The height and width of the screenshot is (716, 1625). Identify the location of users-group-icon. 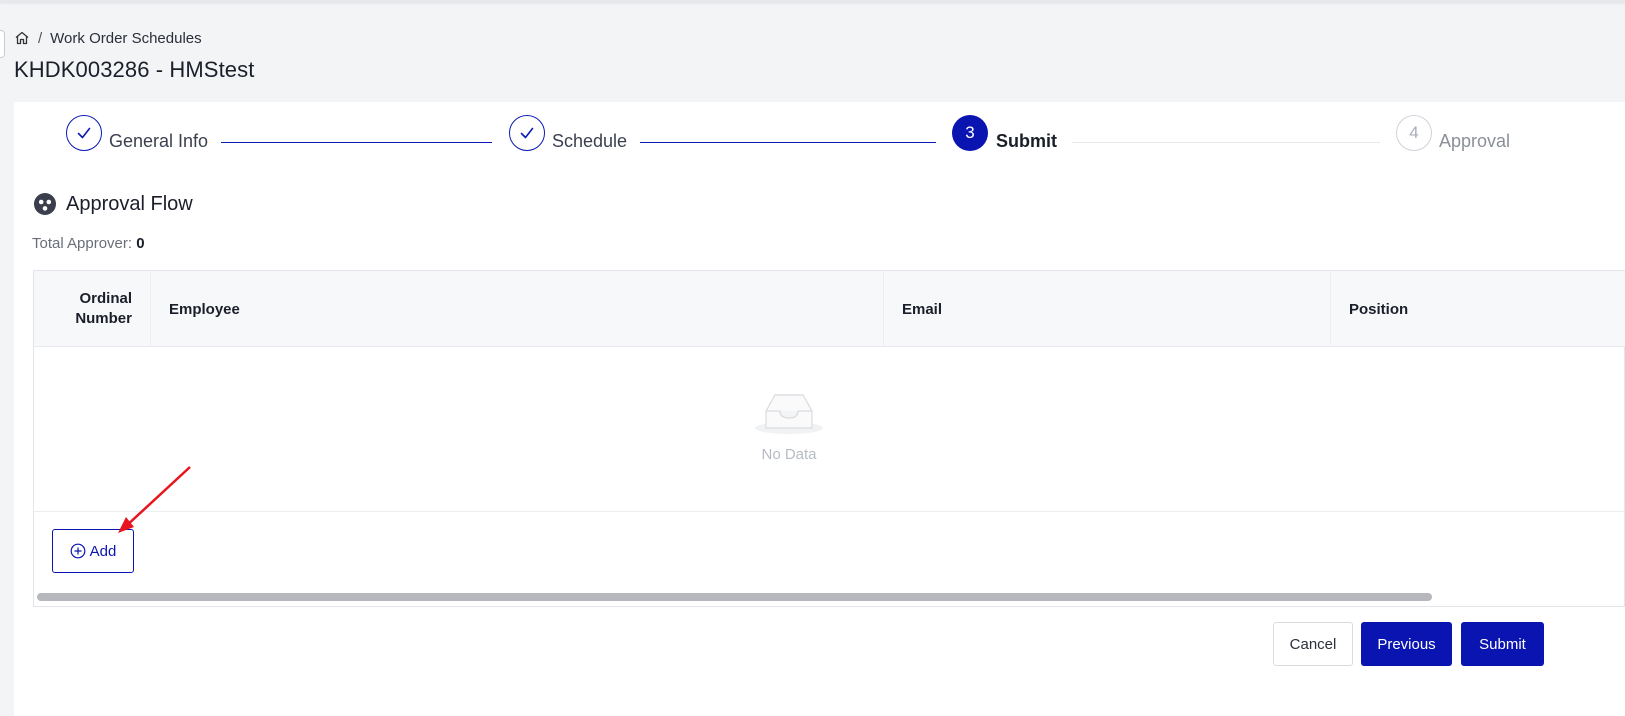
(45, 204).